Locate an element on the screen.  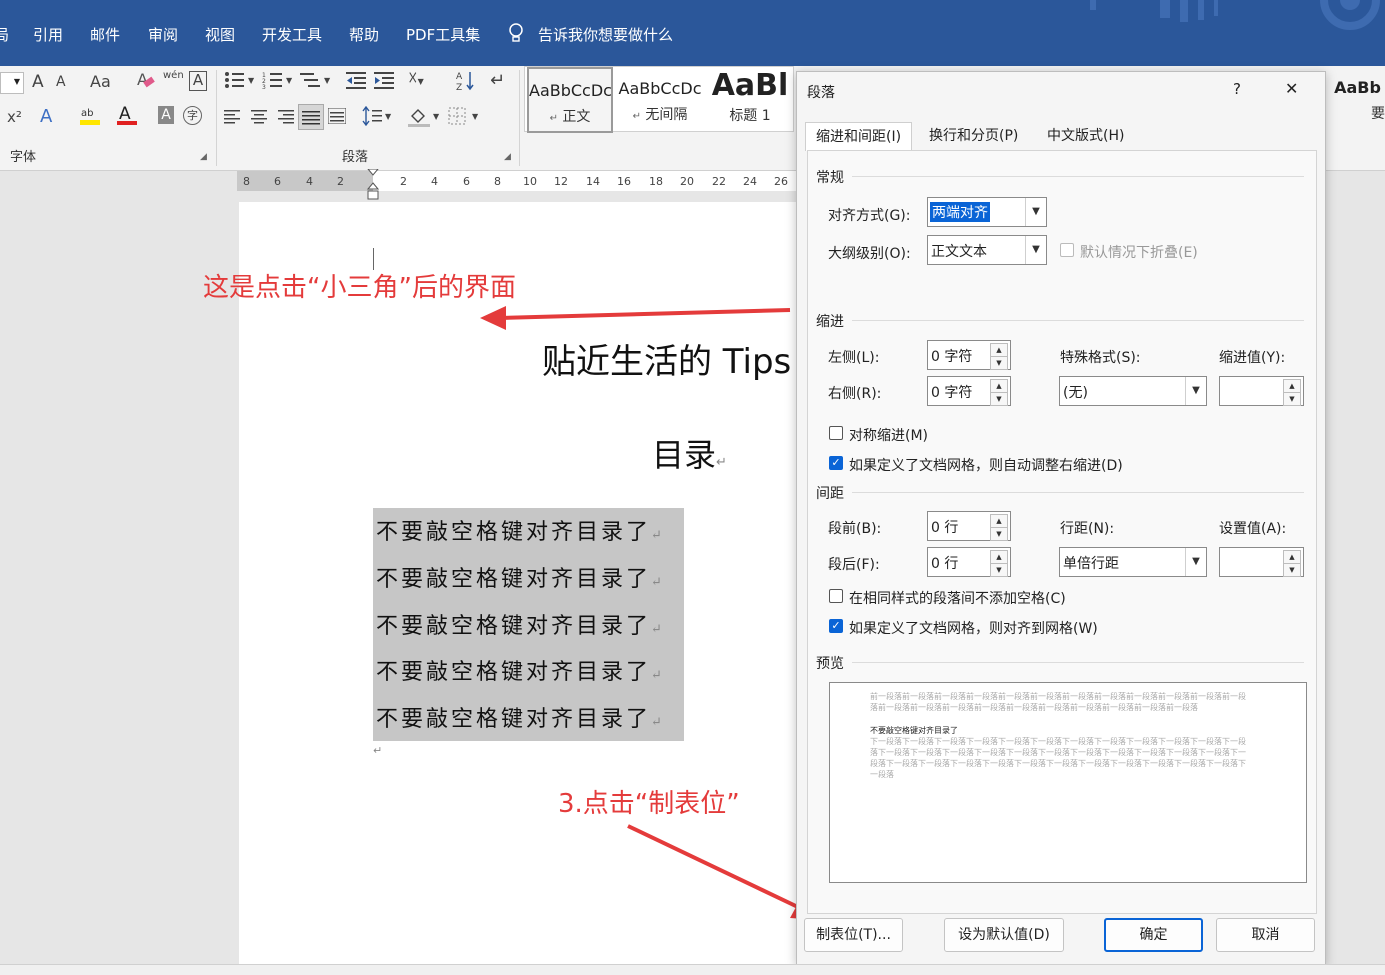
indent-left-stepper: 0 字符 ▲ ▼ is located at coordinates (969, 355).